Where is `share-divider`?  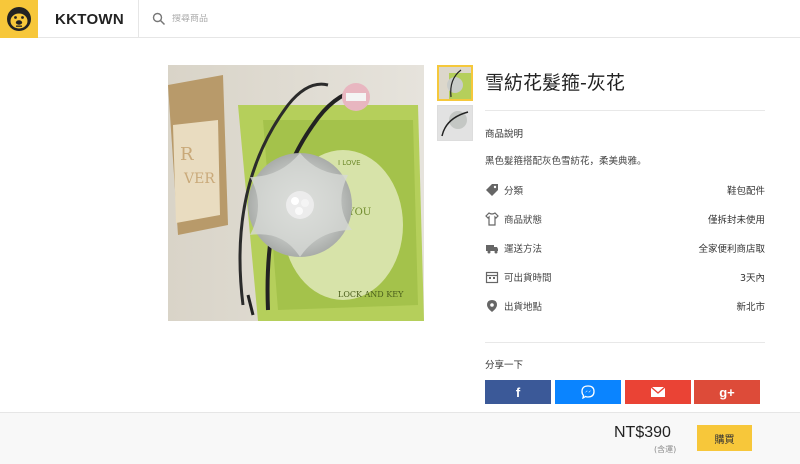 share-divider is located at coordinates (625, 342).